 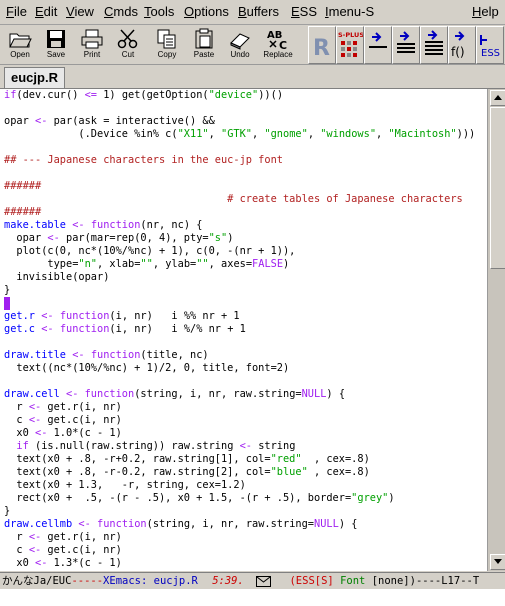 What do you see at coordinates (37, 581) in the screenshot?
I see `encoding-indicator: かんなJa/EUC` at bounding box center [37, 581].